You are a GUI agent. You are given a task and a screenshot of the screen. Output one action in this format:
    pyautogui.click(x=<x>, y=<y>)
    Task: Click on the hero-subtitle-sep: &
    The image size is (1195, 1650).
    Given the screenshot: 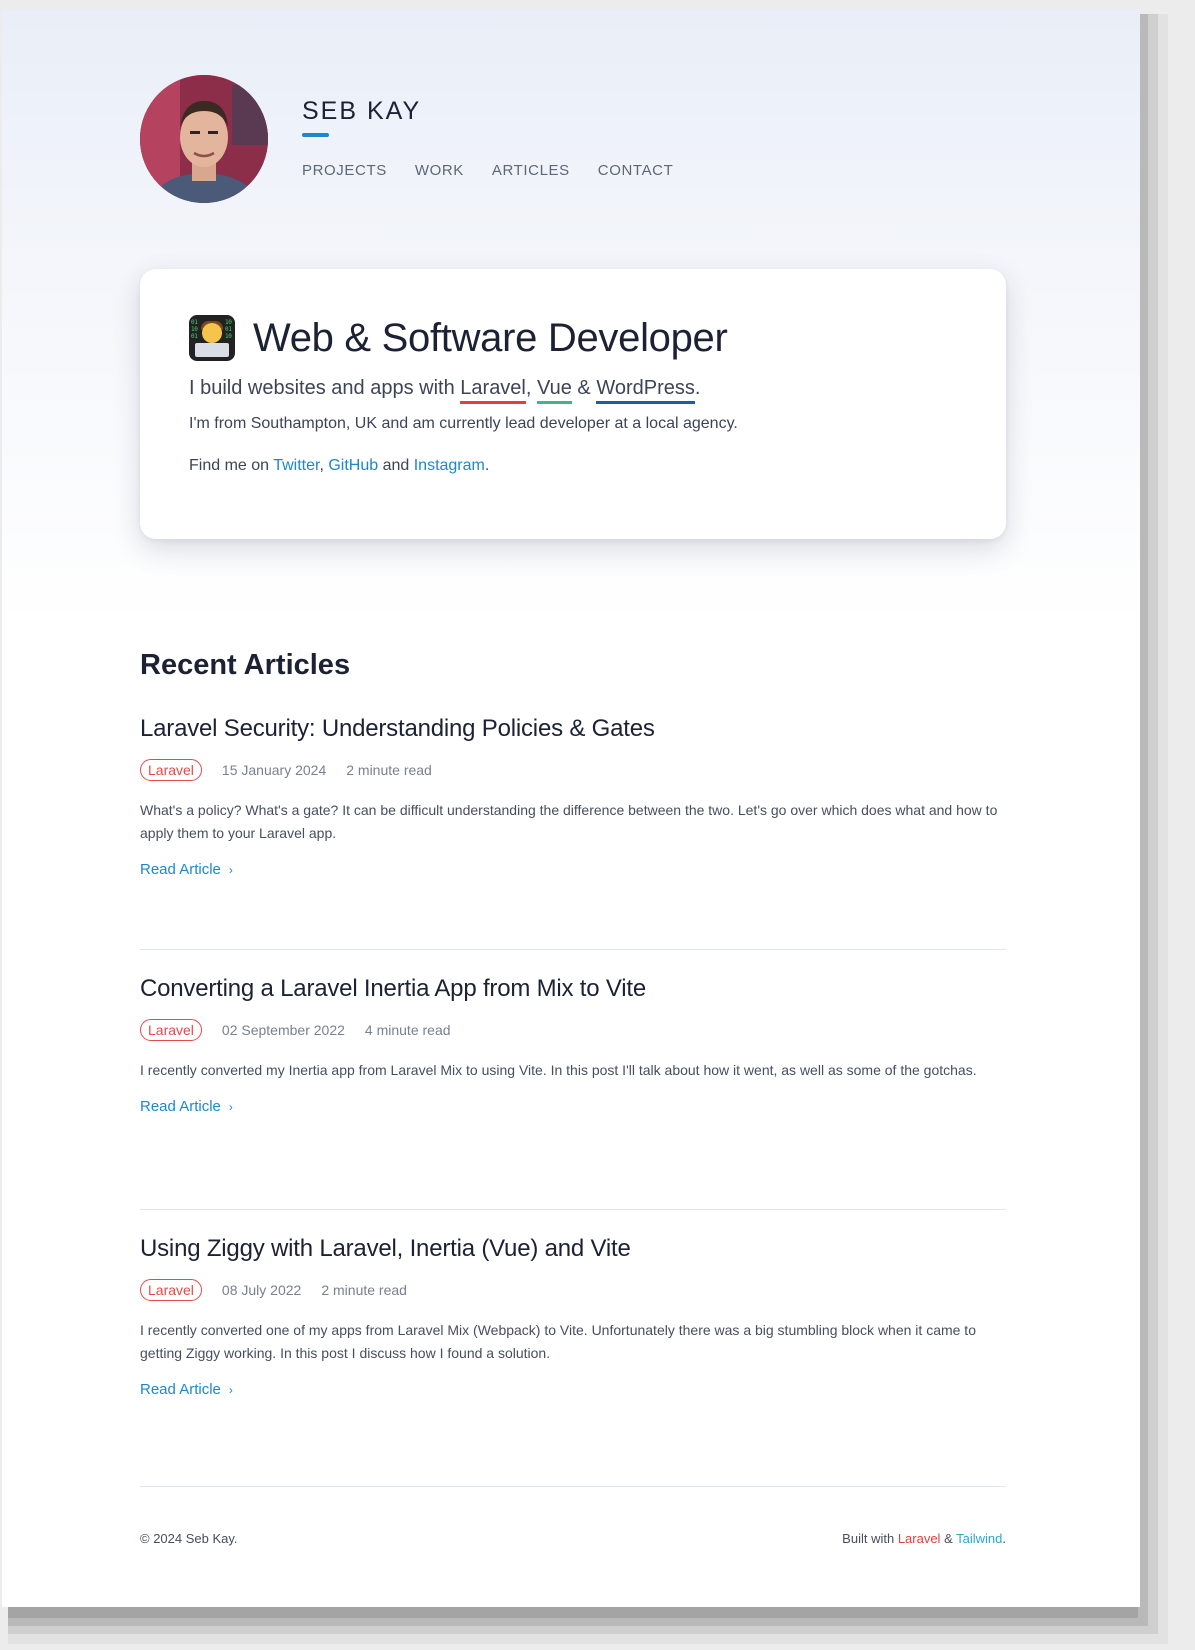 What is the action you would take?
    pyautogui.click(x=584, y=388)
    